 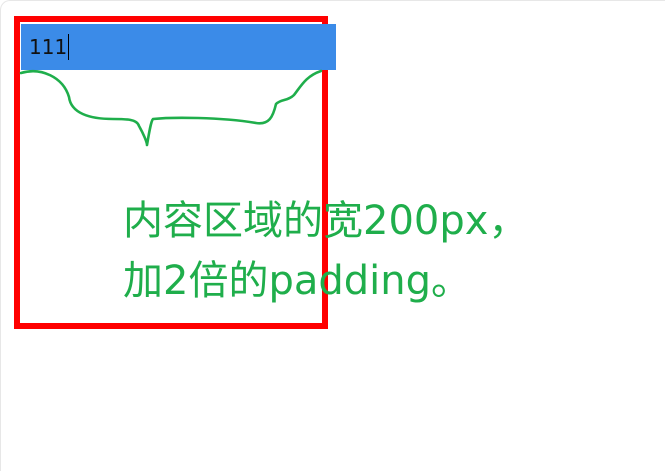 I want to click on input-value: 111, so click(x=48, y=47).